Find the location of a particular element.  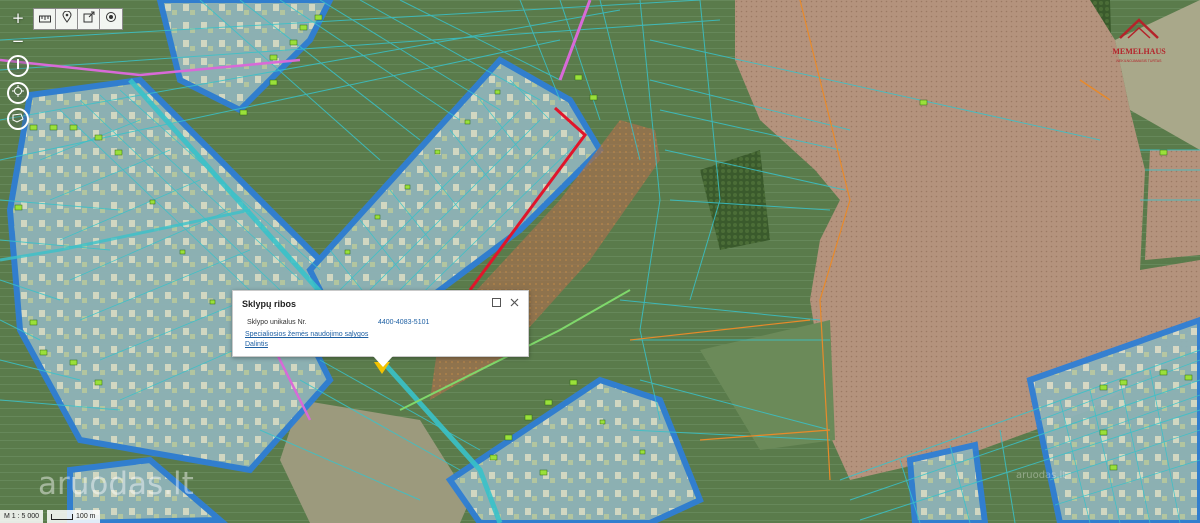

compass-icon is located at coordinates (18, 66).